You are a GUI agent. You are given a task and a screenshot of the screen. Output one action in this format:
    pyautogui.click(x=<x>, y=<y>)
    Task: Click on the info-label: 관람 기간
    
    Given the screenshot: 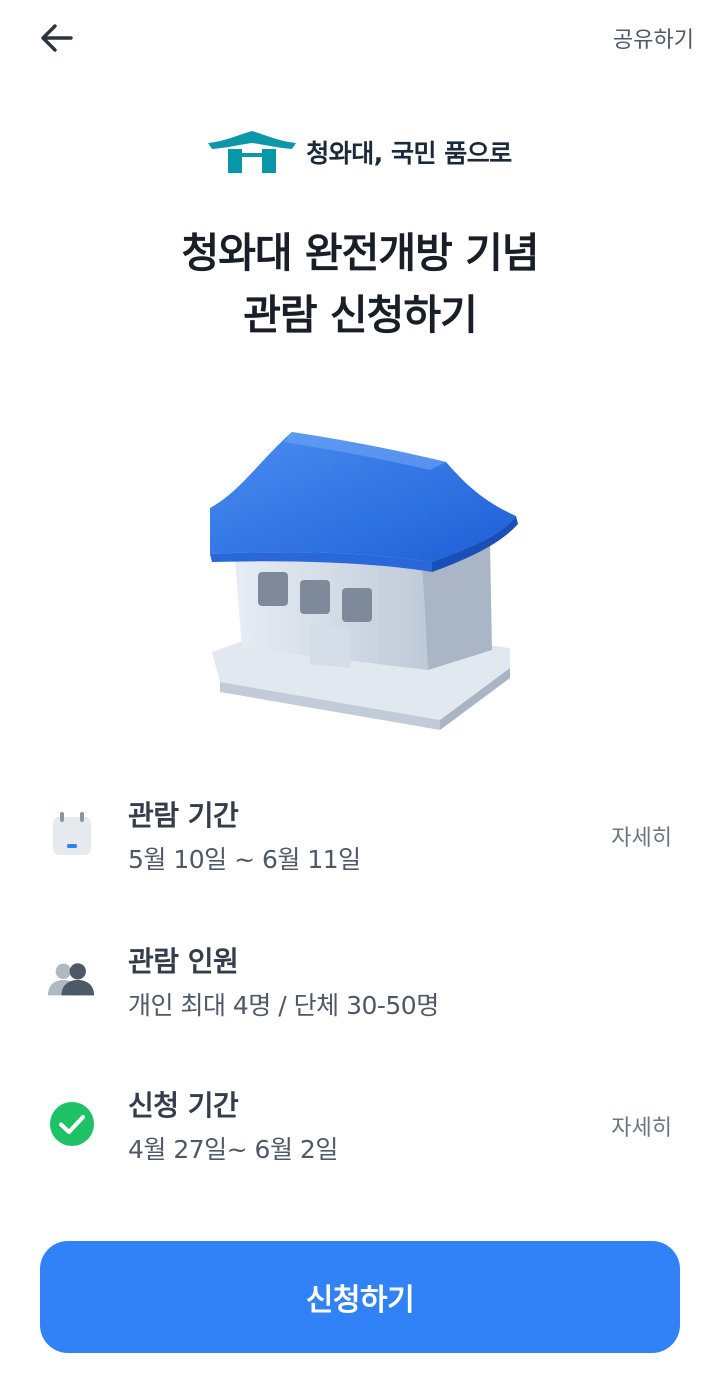 What is the action you would take?
    pyautogui.click(x=183, y=815)
    